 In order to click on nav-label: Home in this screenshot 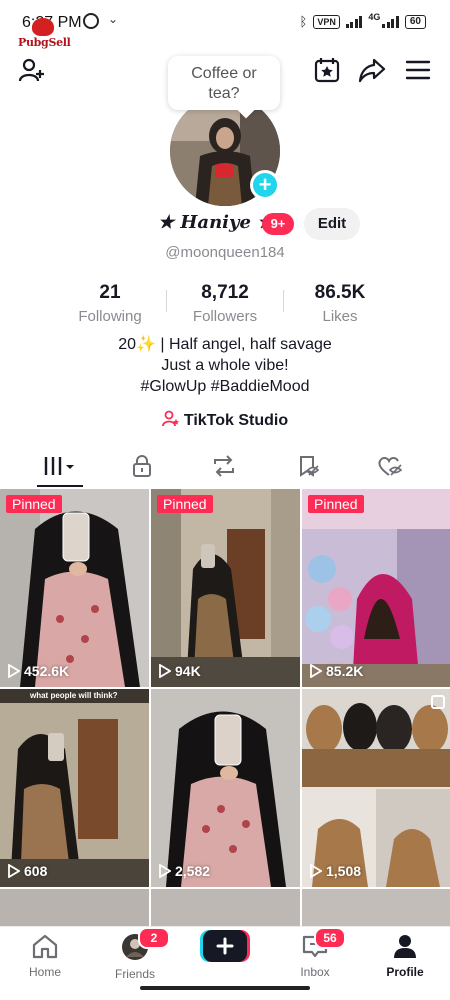, I will do `click(44, 972)`.